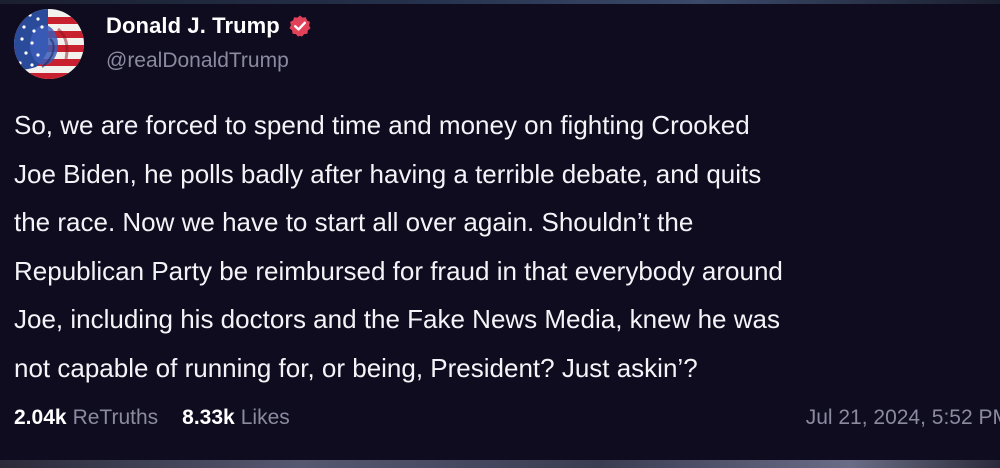 This screenshot has width=1000, height=468. I want to click on top-border, so click(500, 2).